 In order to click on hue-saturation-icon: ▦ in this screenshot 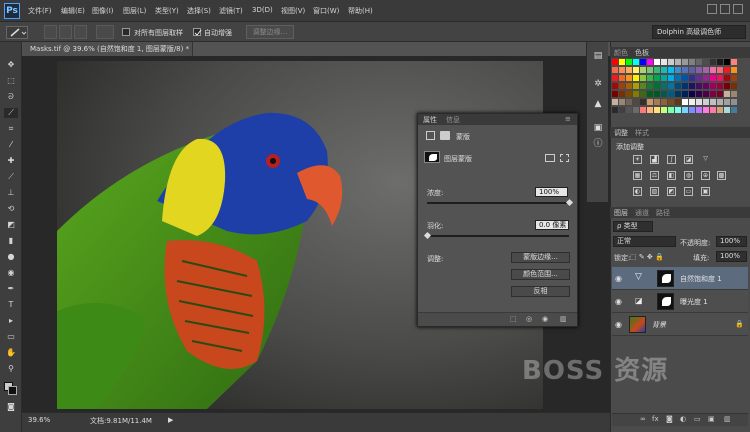, I will do `click(637, 175)`.